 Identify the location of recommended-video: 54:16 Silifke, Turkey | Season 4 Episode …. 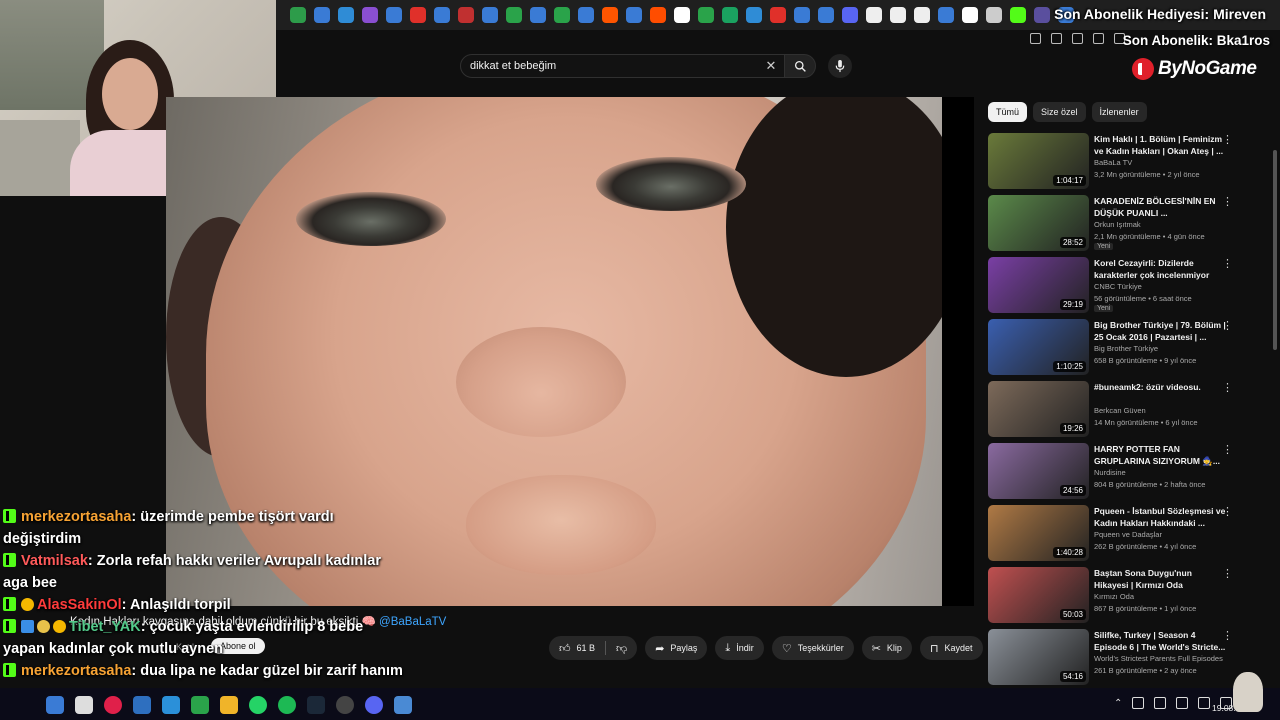
(1113, 658).